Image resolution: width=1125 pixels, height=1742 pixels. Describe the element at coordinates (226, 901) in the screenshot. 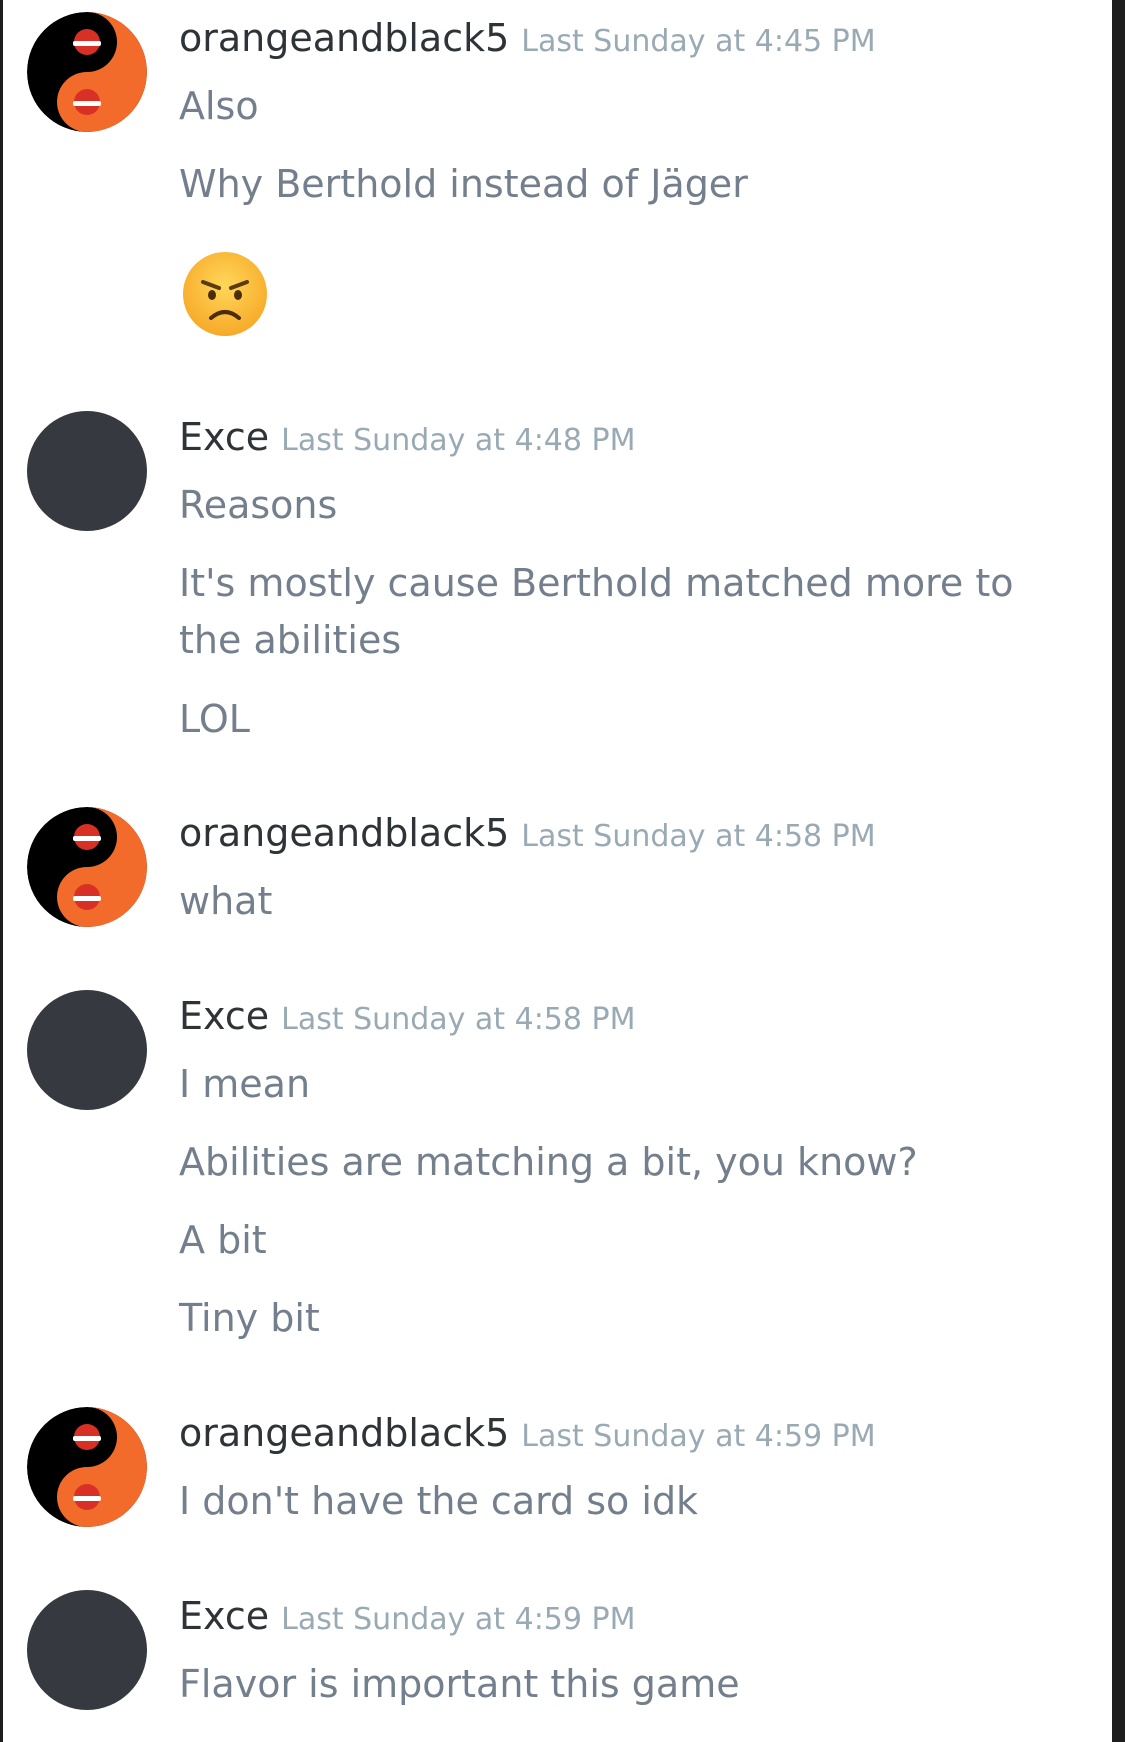

I see `message-text: what` at that location.